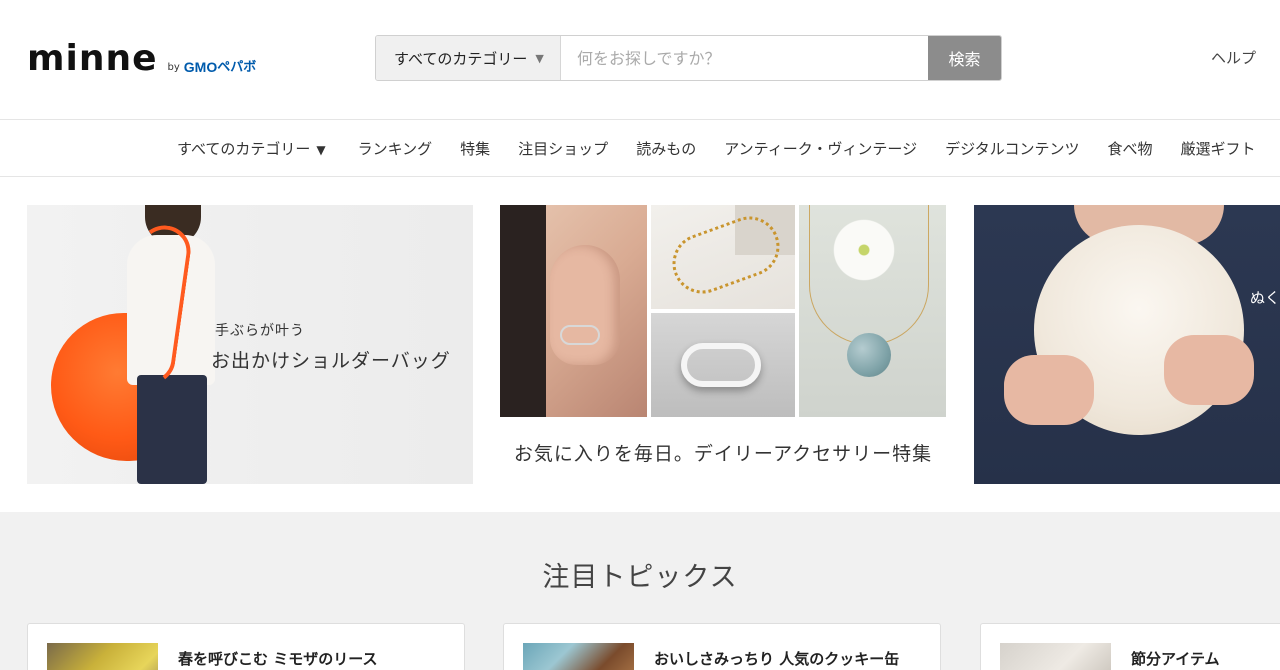 This screenshot has height=670, width=1280. I want to click on flower-shape, so click(864, 250).